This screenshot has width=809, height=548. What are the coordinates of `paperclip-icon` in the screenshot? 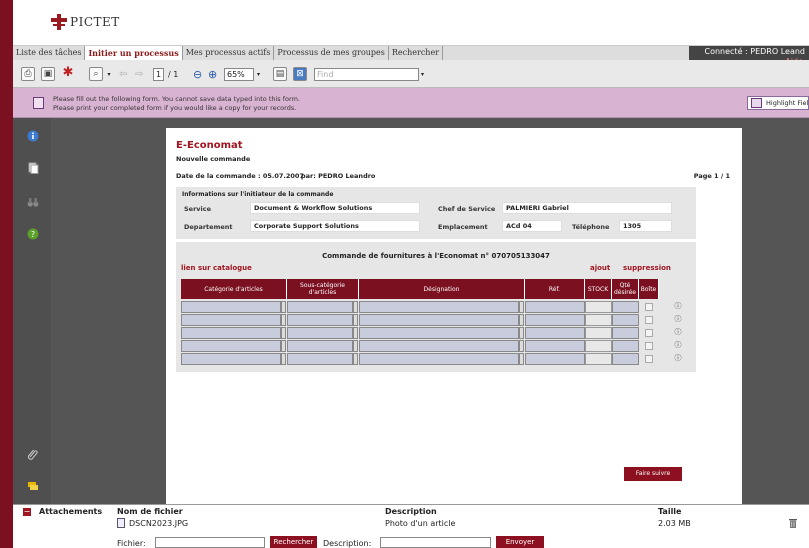 It's located at (33, 454).